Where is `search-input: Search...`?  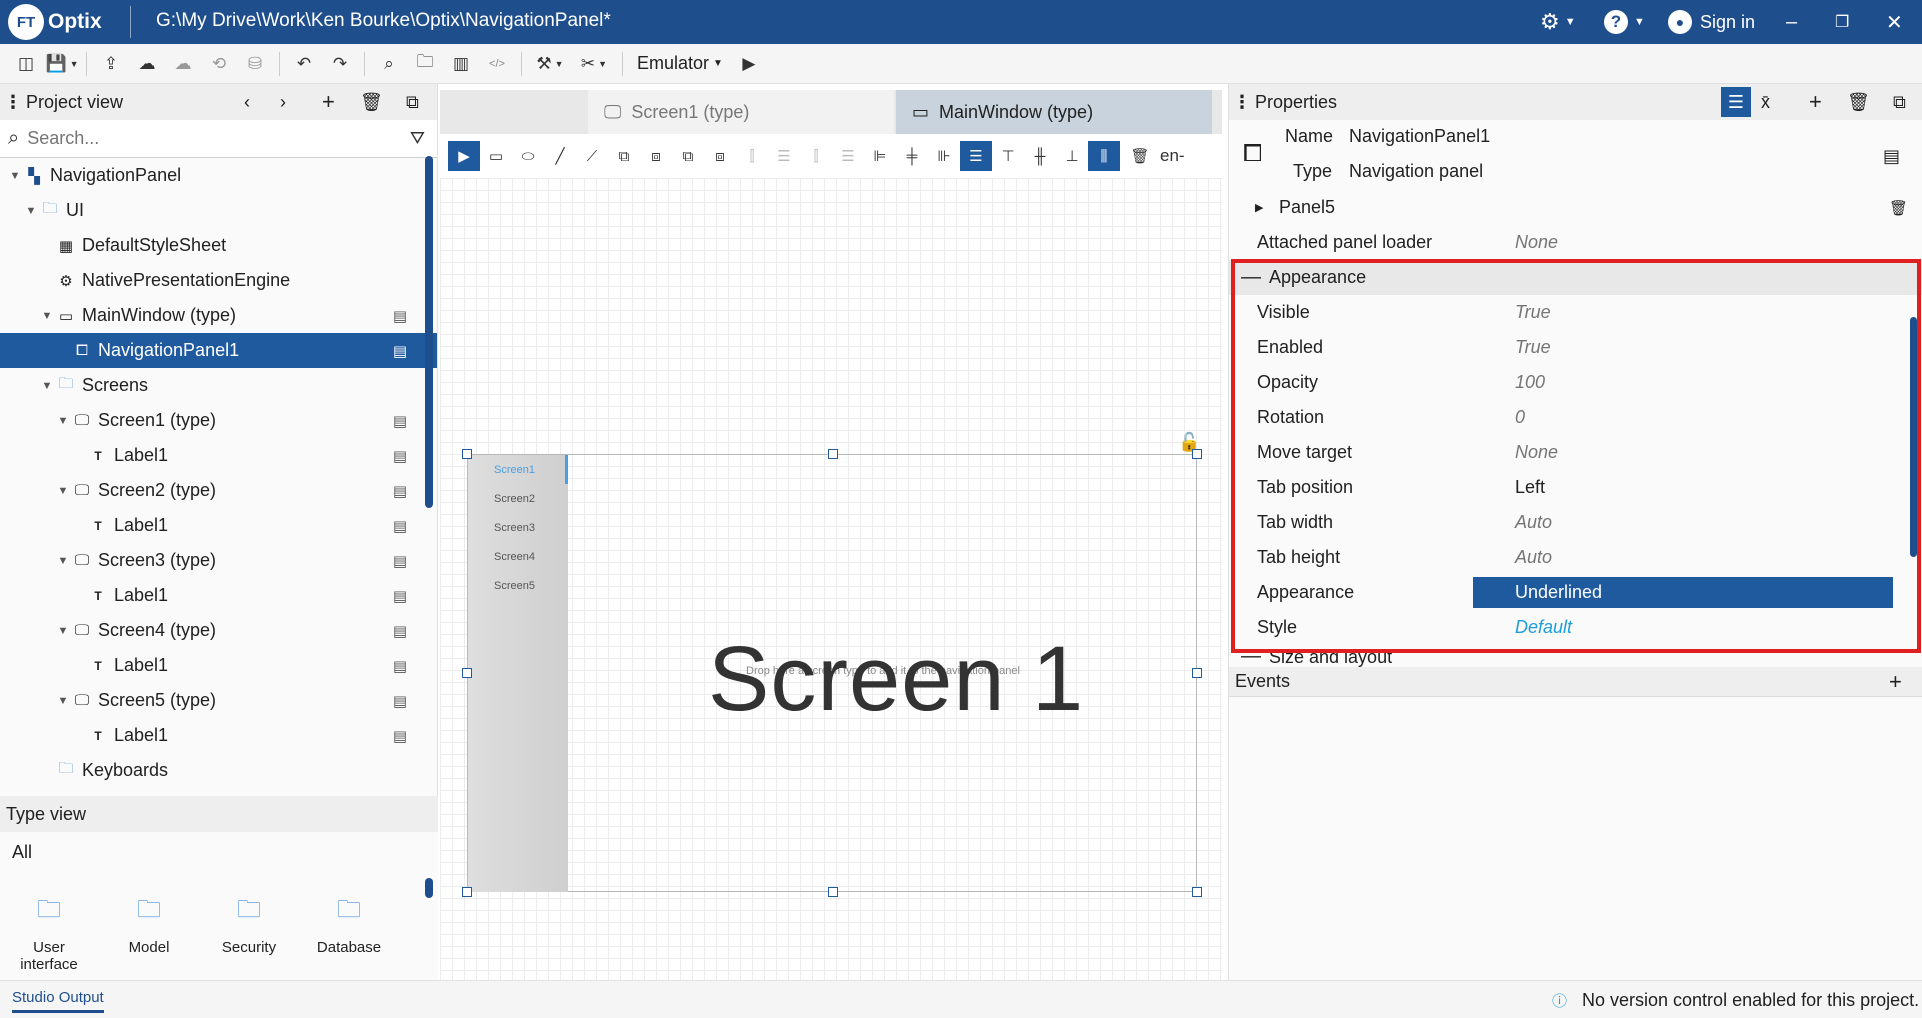 search-input: Search... is located at coordinates (218, 138).